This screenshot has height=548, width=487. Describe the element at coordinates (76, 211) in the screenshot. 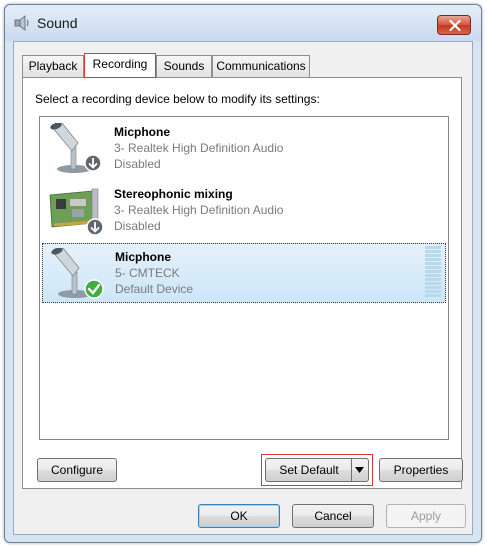

I see `sound-card-icon` at that location.